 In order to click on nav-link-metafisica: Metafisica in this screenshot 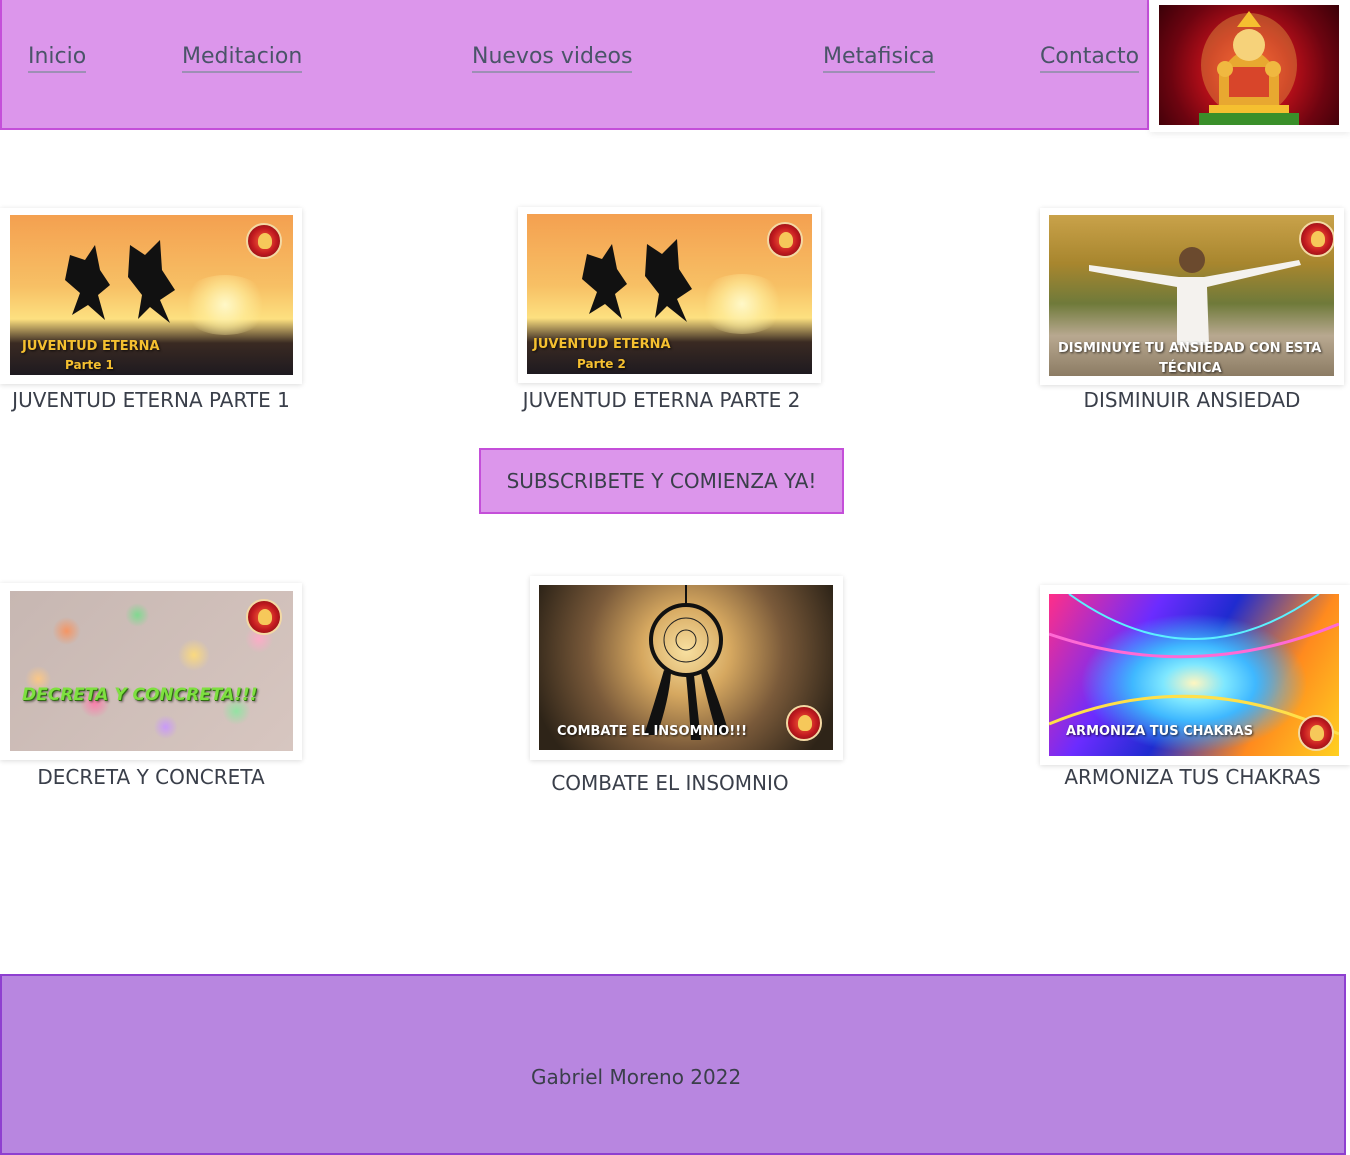, I will do `click(879, 58)`.